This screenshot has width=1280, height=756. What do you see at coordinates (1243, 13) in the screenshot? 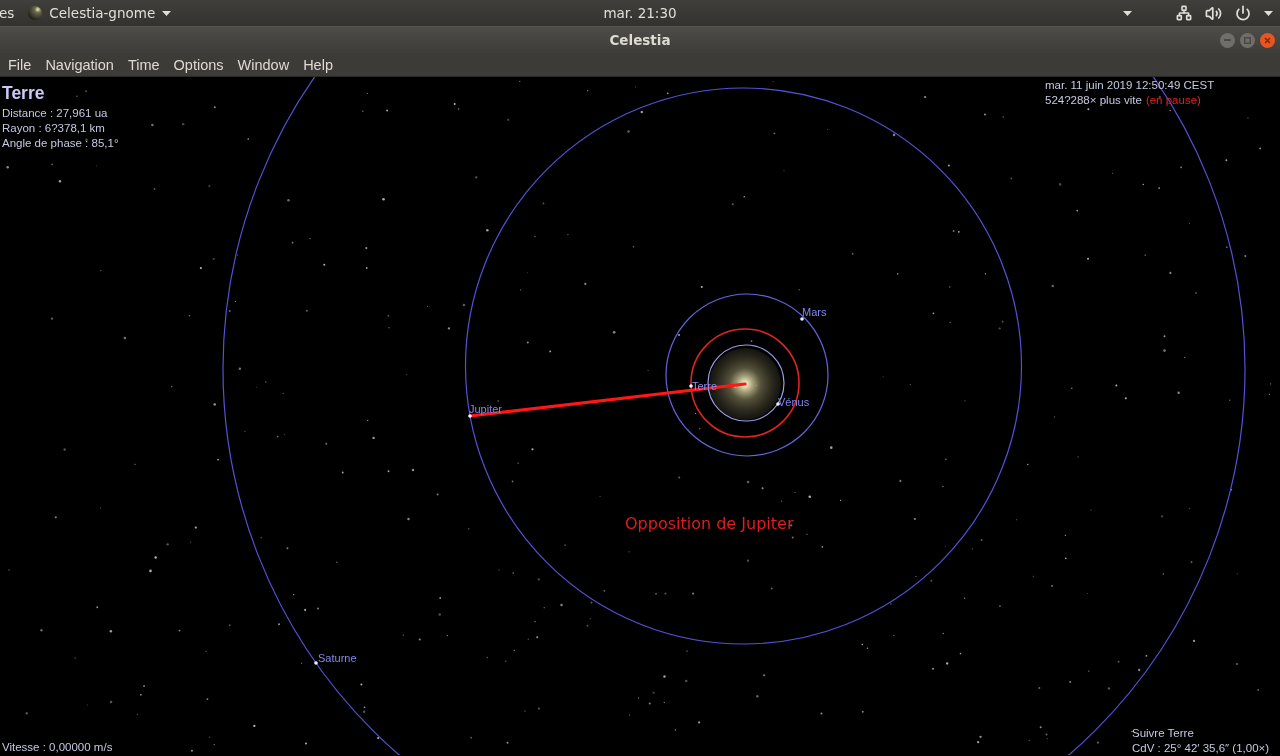
I see `power-icon` at bounding box center [1243, 13].